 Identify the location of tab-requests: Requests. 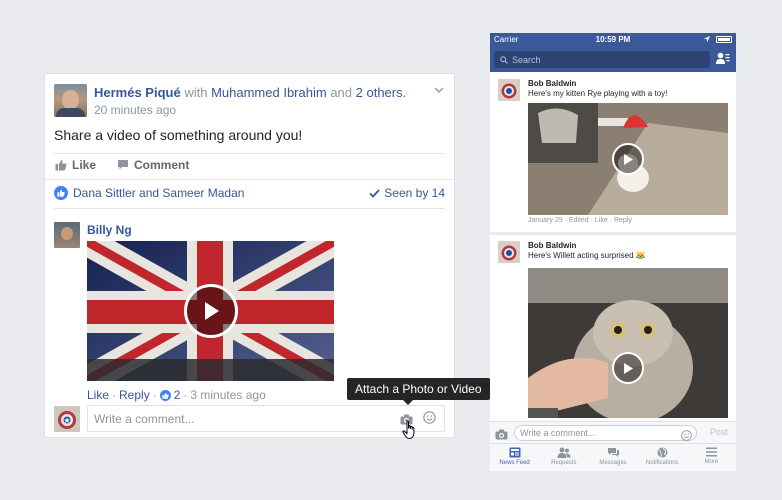
(563, 457).